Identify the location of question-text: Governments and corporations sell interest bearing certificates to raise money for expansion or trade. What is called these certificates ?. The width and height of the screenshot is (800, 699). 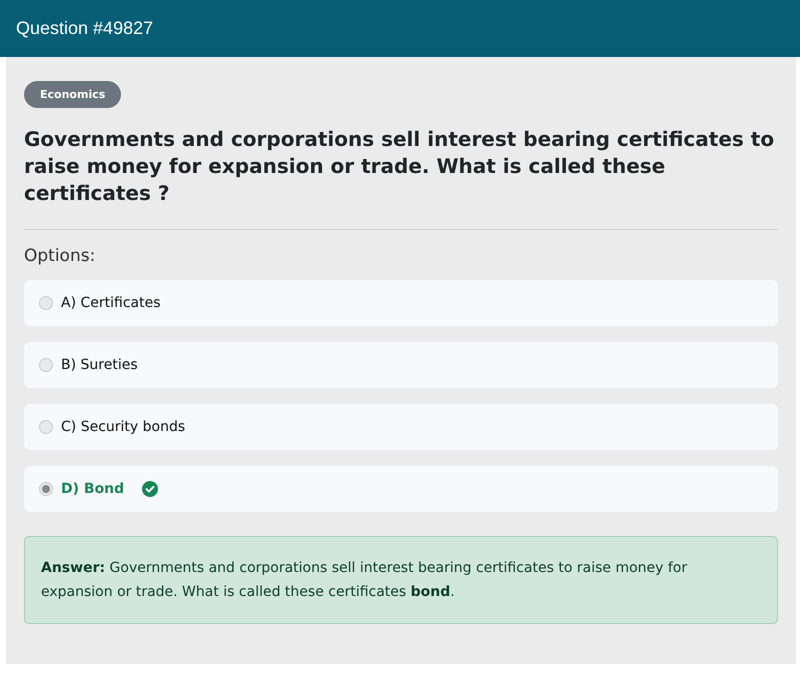
(400, 166).